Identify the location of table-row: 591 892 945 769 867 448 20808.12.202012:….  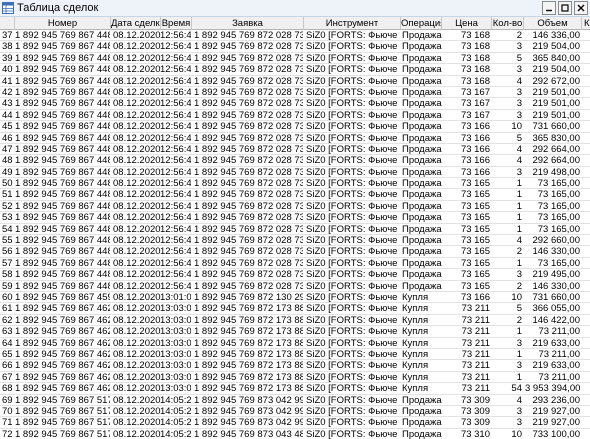
(295, 286).